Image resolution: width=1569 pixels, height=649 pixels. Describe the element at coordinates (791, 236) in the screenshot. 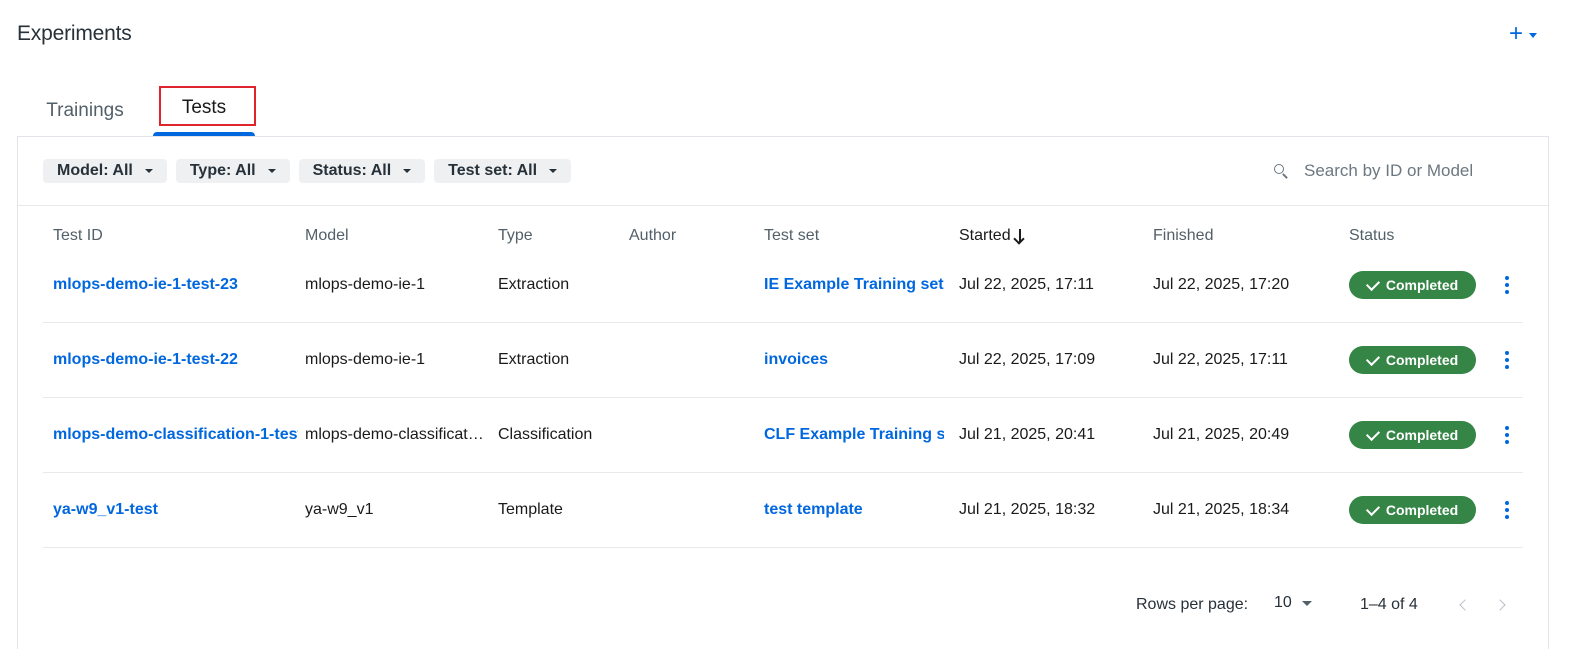

I see `column-header-test-set: Test set` at that location.